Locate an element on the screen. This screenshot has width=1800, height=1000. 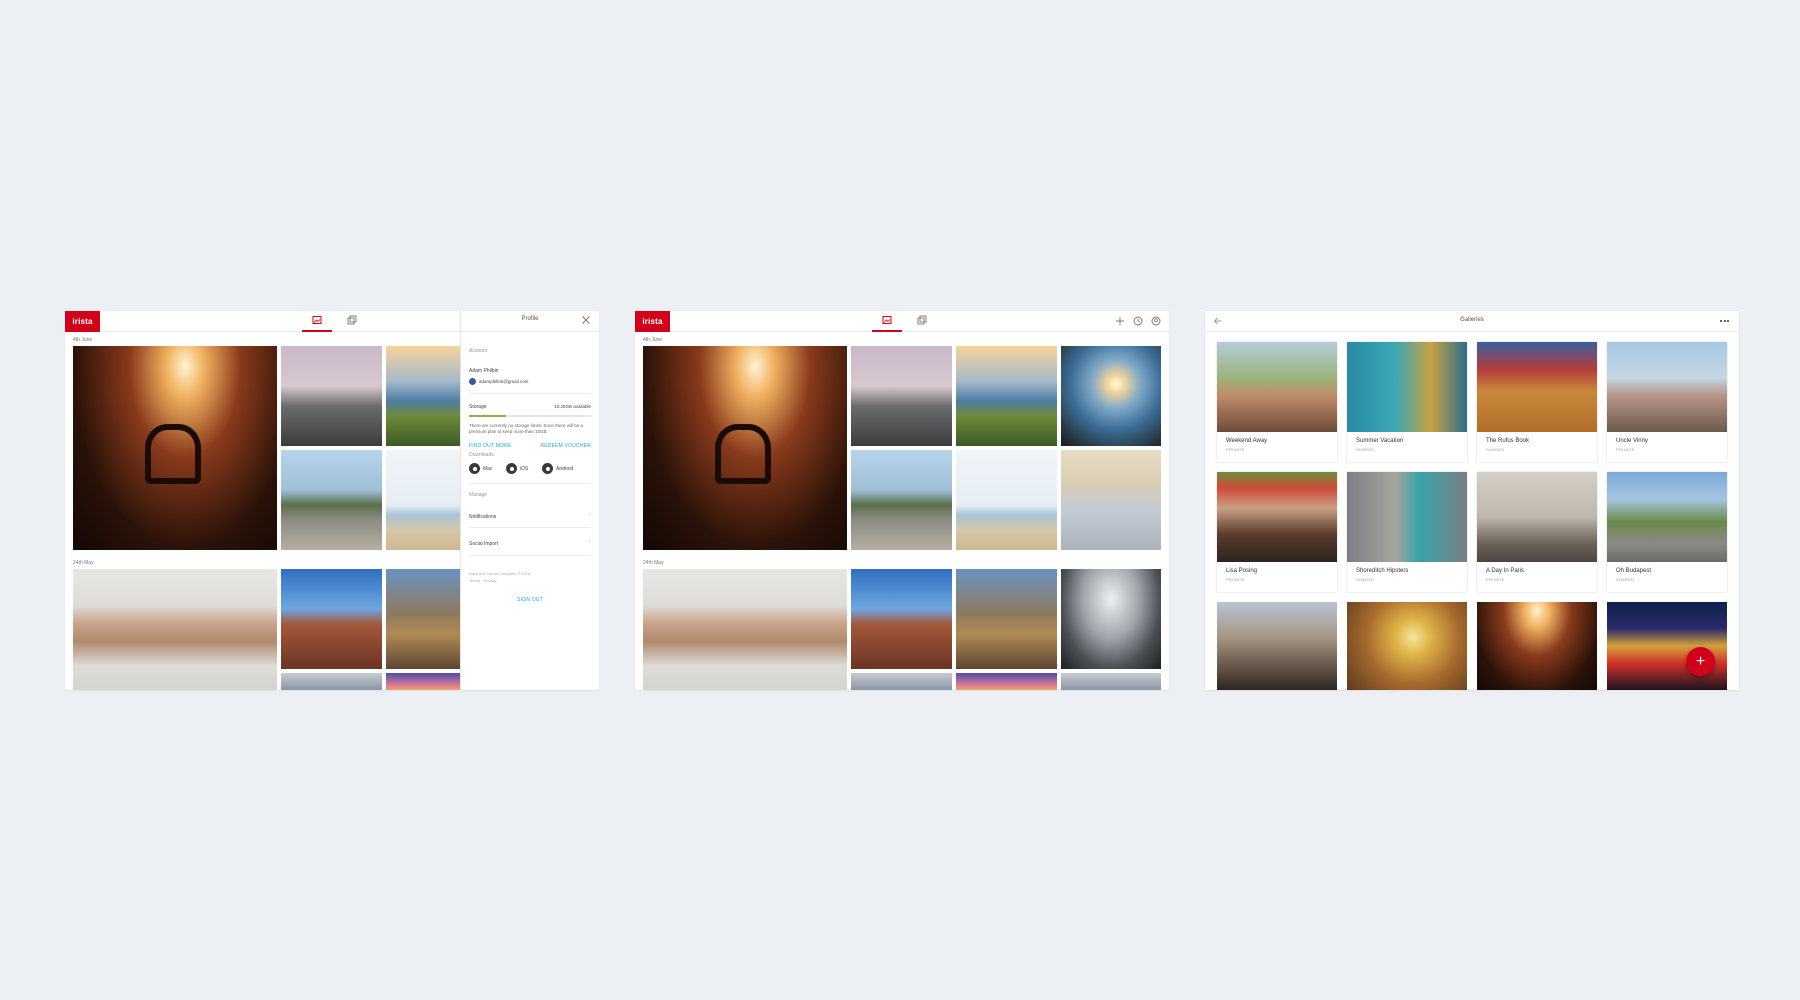
download-mac: Mac is located at coordinates (480, 468).